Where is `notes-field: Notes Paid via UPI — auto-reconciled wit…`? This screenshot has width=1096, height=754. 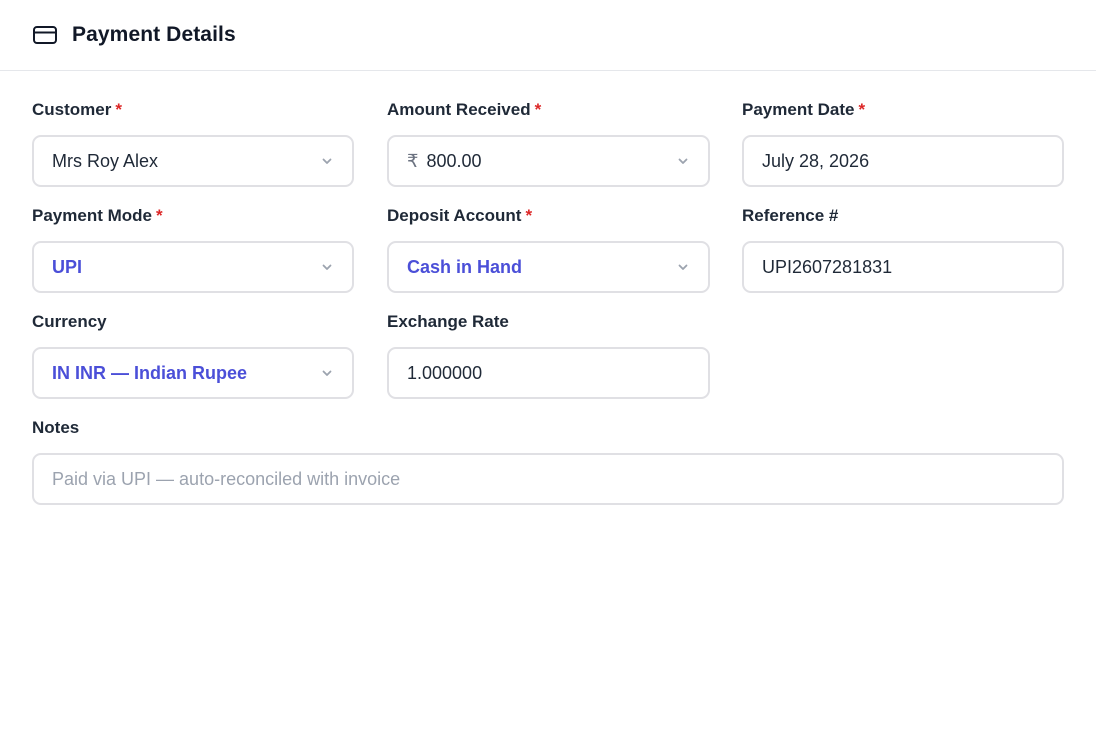 notes-field: Notes Paid via UPI — auto-reconciled wit… is located at coordinates (548, 461).